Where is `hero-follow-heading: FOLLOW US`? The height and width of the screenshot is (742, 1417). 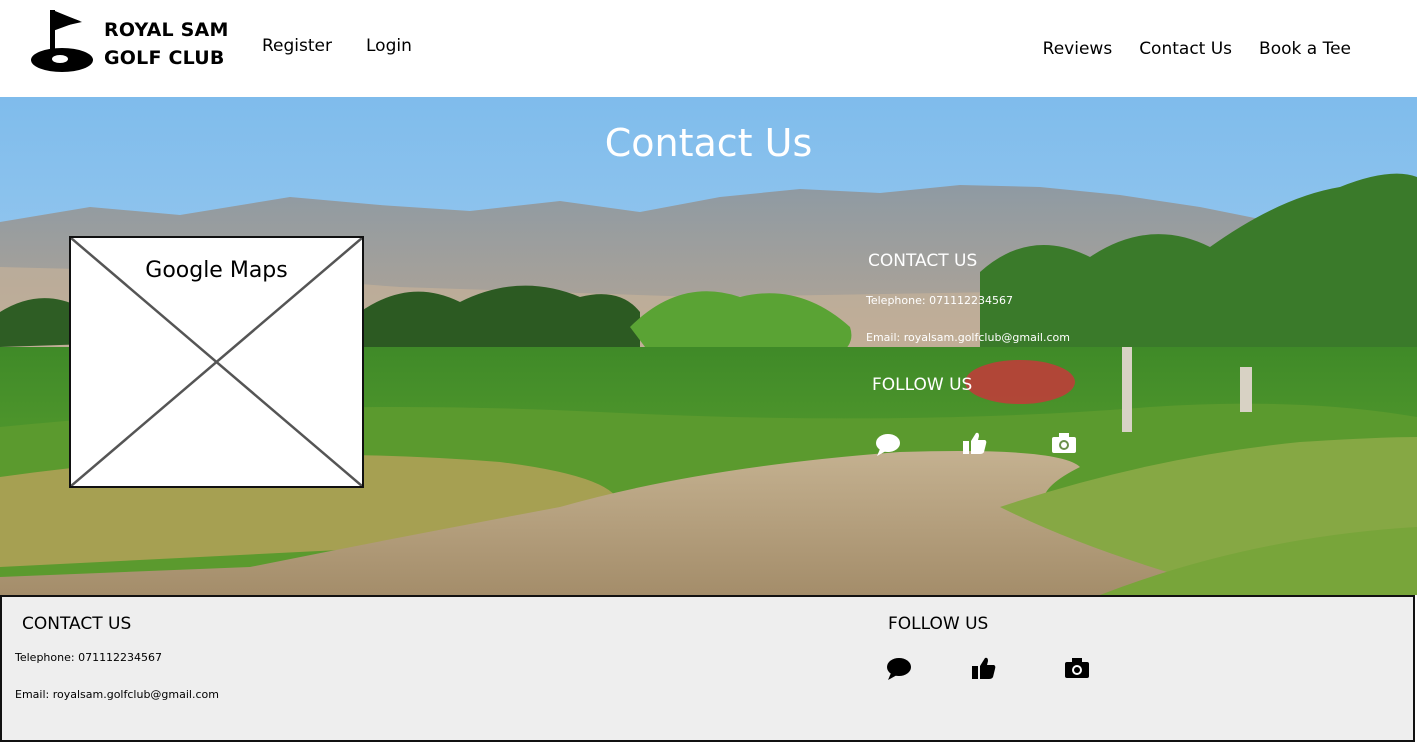 hero-follow-heading: FOLLOW US is located at coordinates (922, 385).